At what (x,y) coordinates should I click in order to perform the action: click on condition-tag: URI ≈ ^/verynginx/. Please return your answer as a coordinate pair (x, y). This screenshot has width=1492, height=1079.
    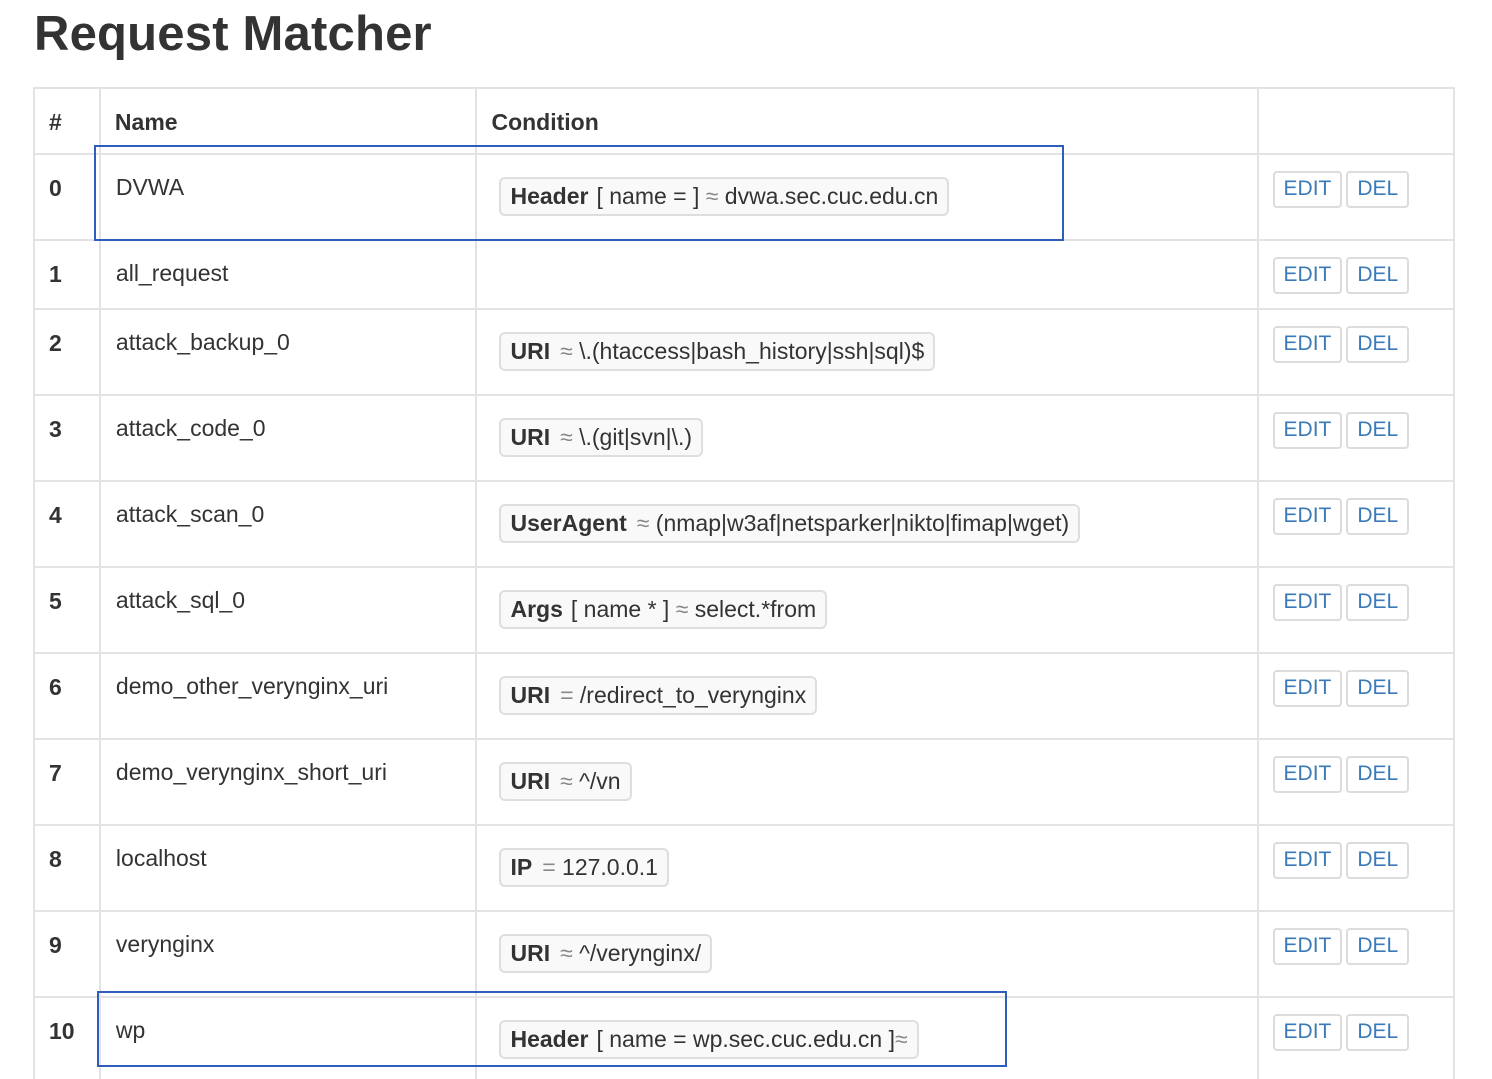
    Looking at the image, I should click on (606, 953).